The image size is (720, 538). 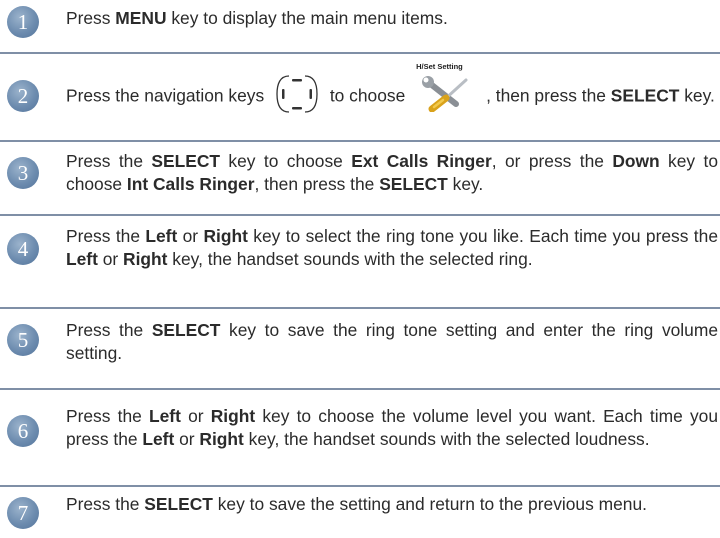 What do you see at coordinates (23, 22) in the screenshot?
I see `step-number-badge: 1` at bounding box center [23, 22].